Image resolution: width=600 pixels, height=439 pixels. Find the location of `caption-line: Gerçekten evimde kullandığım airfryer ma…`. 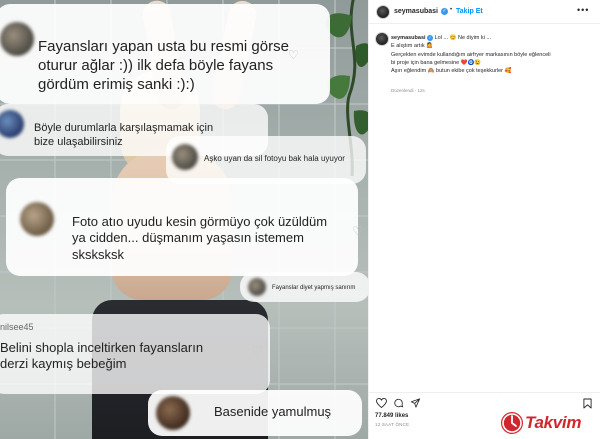

caption-line: Gerçekten evimde kullandığım airfryer ma… is located at coordinates (471, 54).